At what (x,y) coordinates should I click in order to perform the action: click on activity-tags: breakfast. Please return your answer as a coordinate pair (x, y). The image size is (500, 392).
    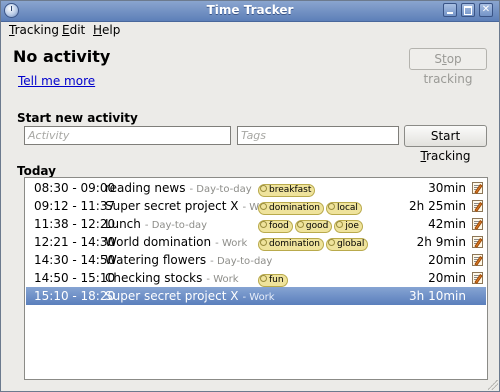
    Looking at the image, I should click on (287, 189).